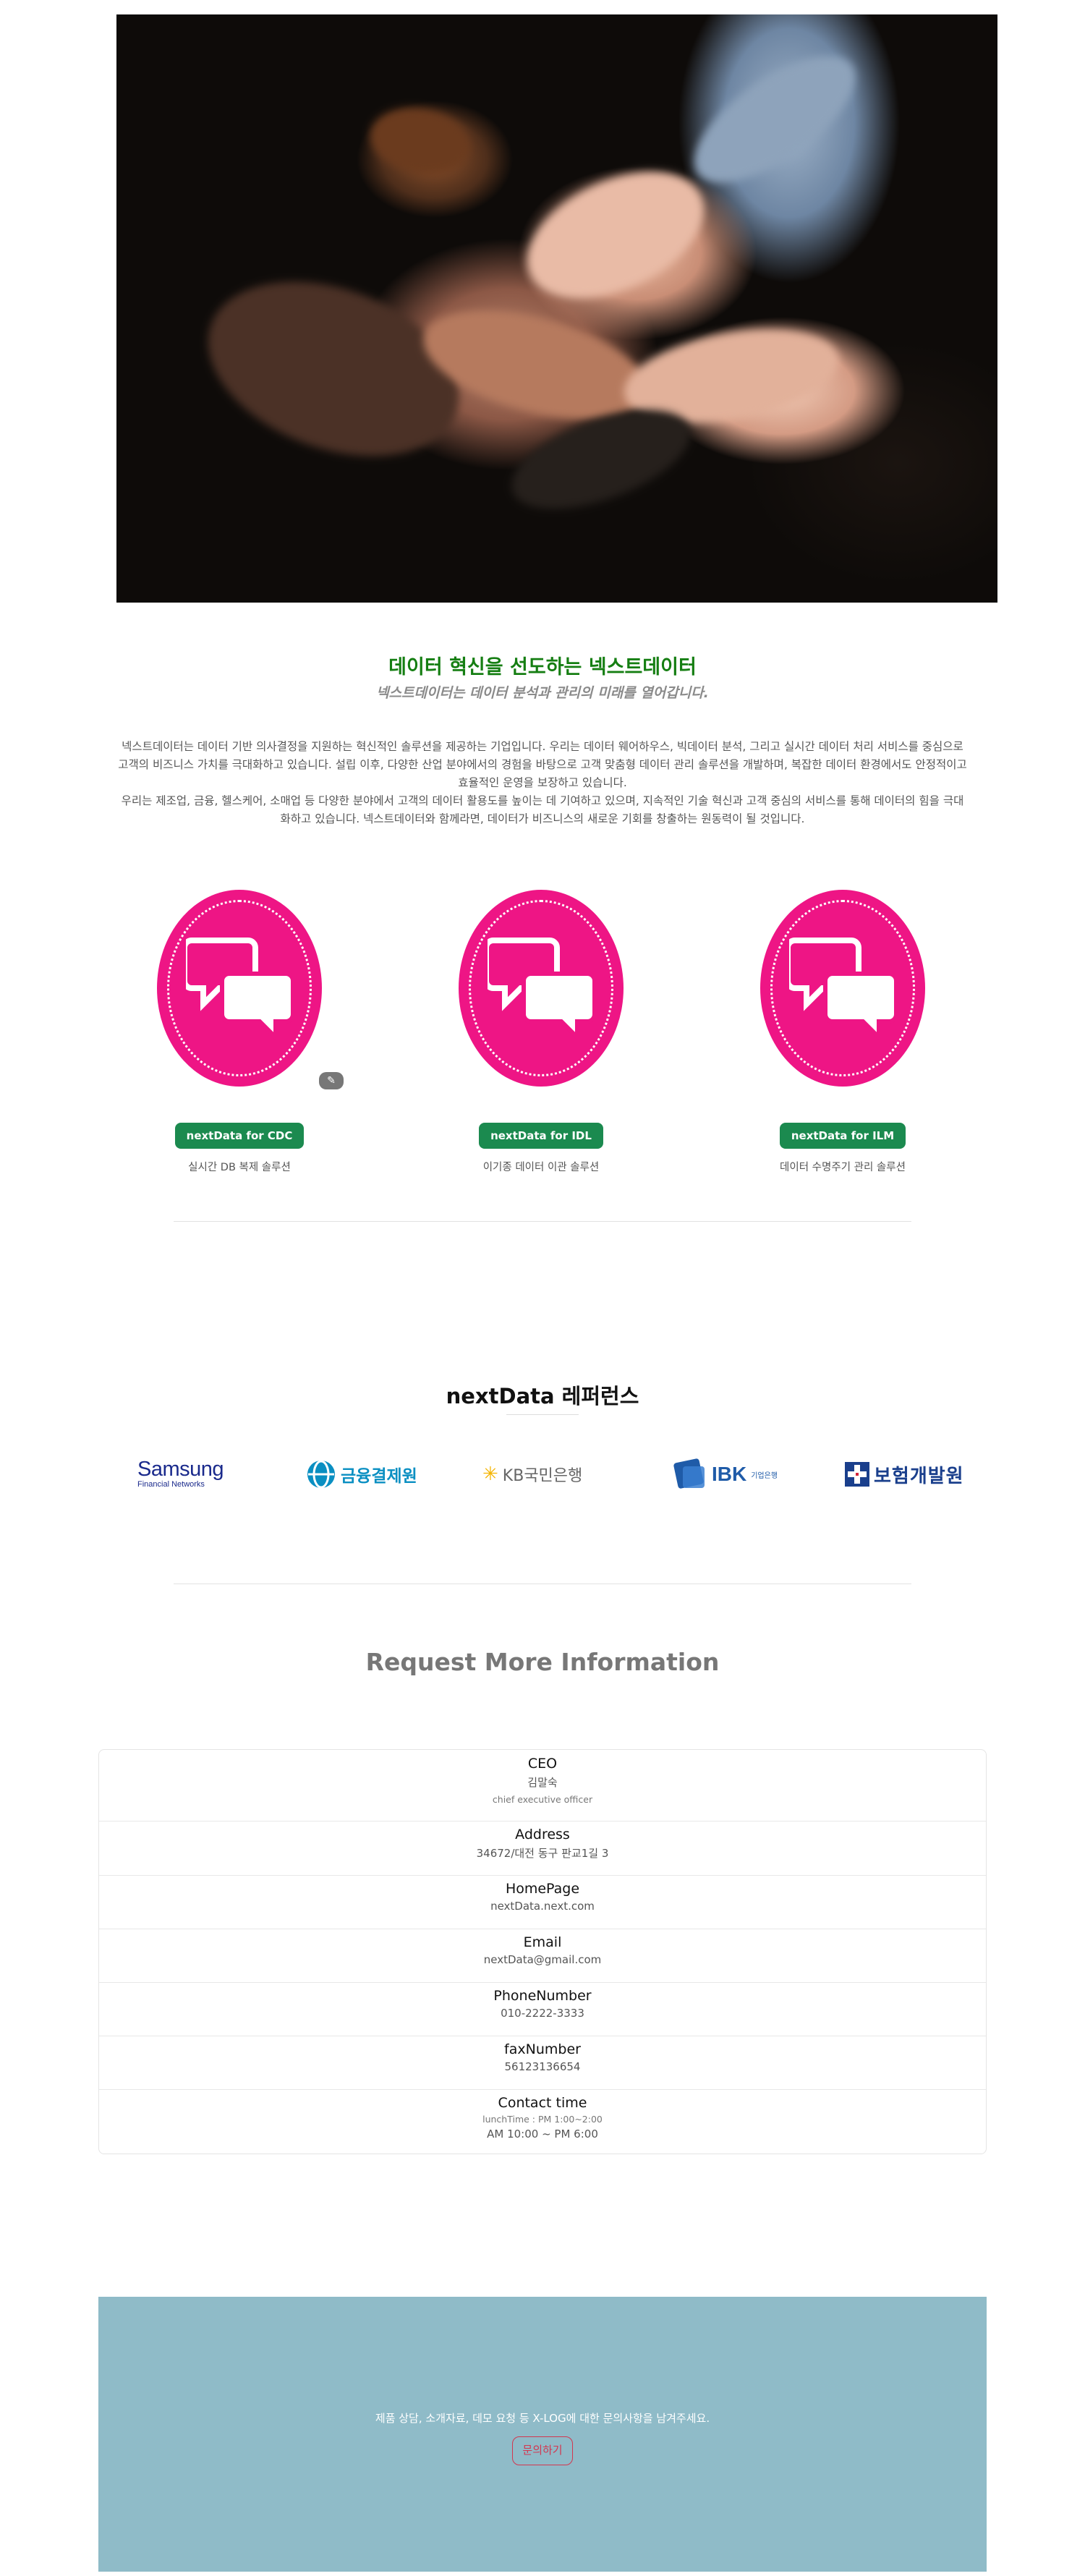 The image size is (1085, 2576). What do you see at coordinates (331, 1080) in the screenshot?
I see `edit-icon: ✎` at bounding box center [331, 1080].